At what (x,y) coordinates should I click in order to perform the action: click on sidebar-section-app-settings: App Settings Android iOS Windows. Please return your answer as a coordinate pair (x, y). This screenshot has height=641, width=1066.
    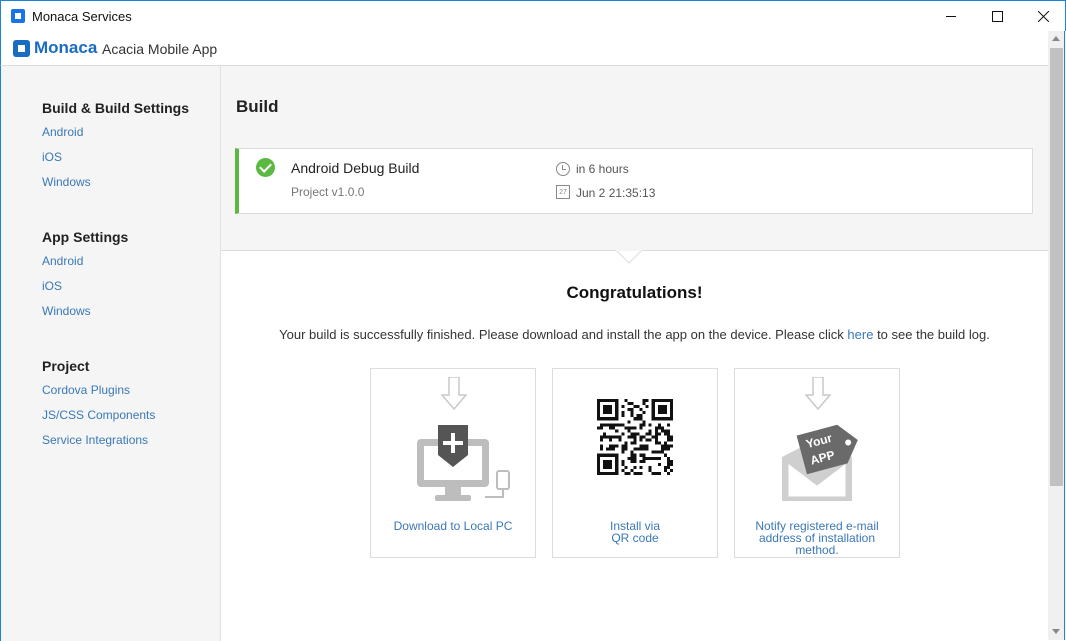
    Looking at the image, I should click on (85, 276).